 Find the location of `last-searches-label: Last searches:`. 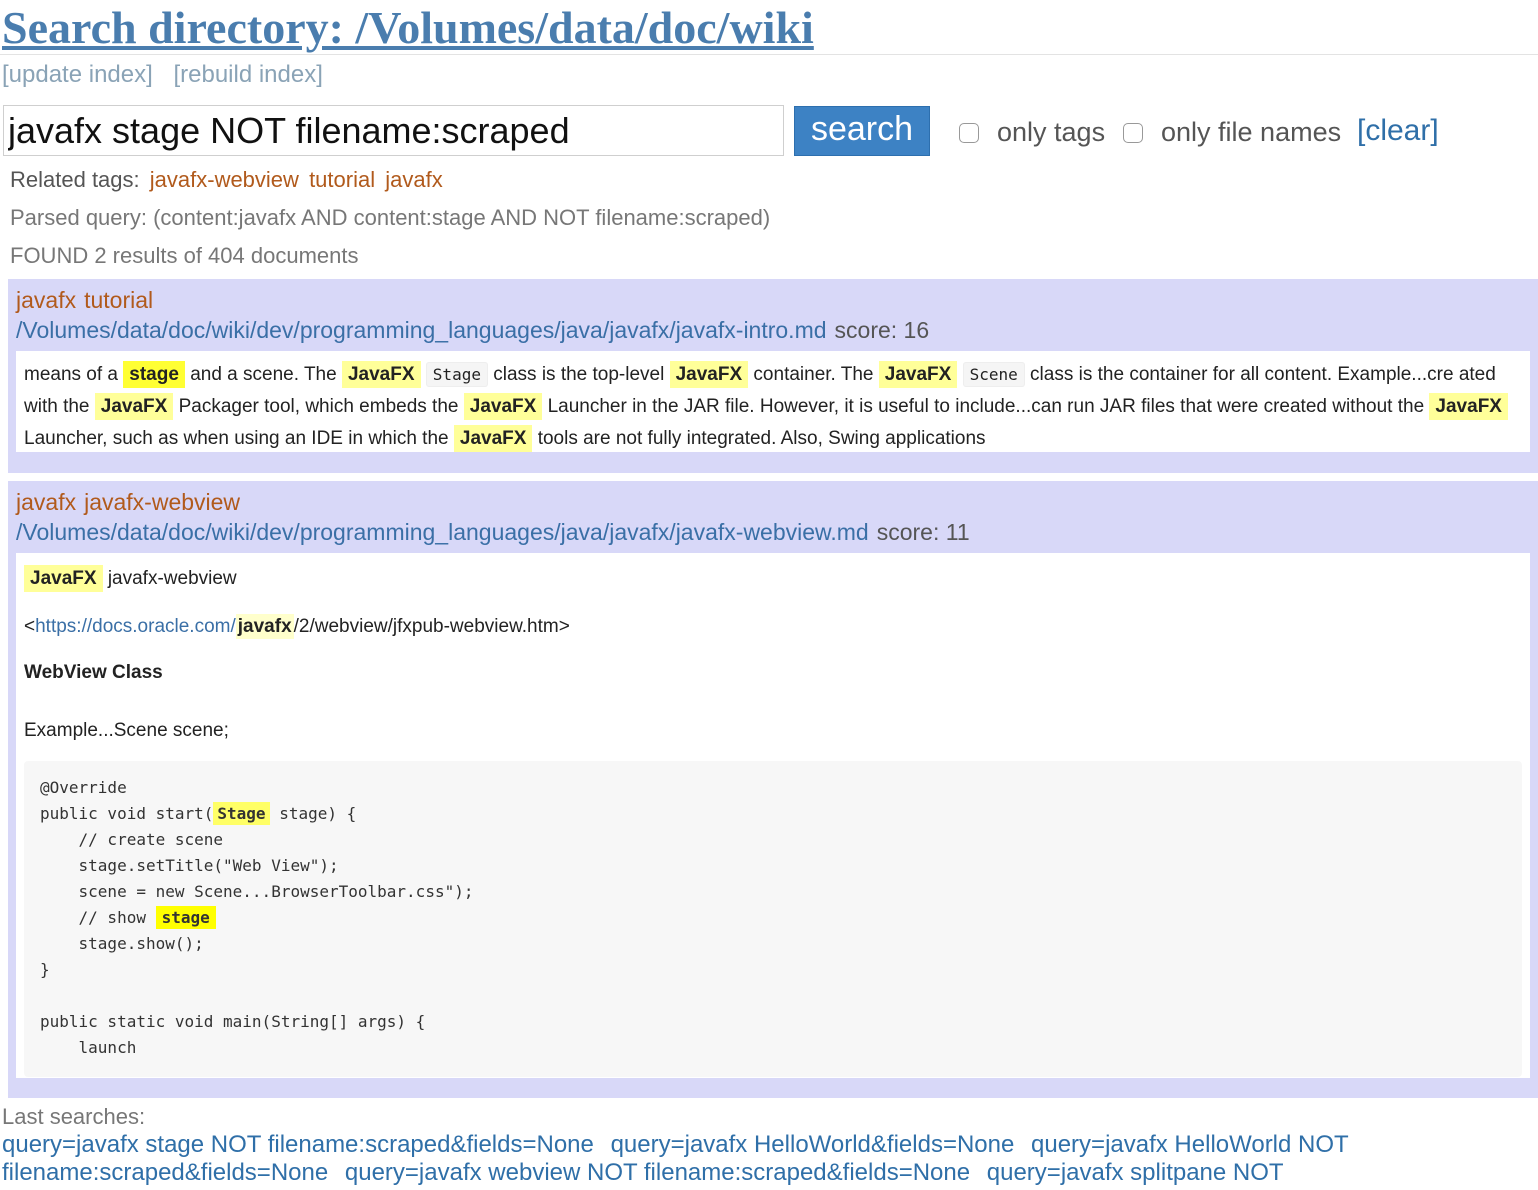

last-searches-label: Last searches: is located at coordinates (74, 1116).